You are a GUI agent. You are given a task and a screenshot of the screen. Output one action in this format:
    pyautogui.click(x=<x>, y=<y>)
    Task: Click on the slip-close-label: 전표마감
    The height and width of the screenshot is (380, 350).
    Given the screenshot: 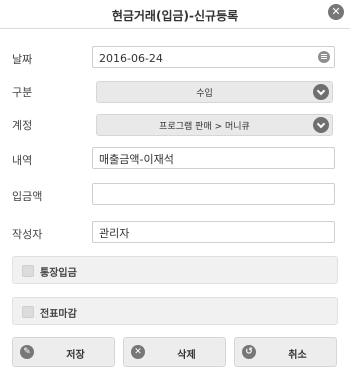 What is the action you would take?
    pyautogui.click(x=58, y=314)
    